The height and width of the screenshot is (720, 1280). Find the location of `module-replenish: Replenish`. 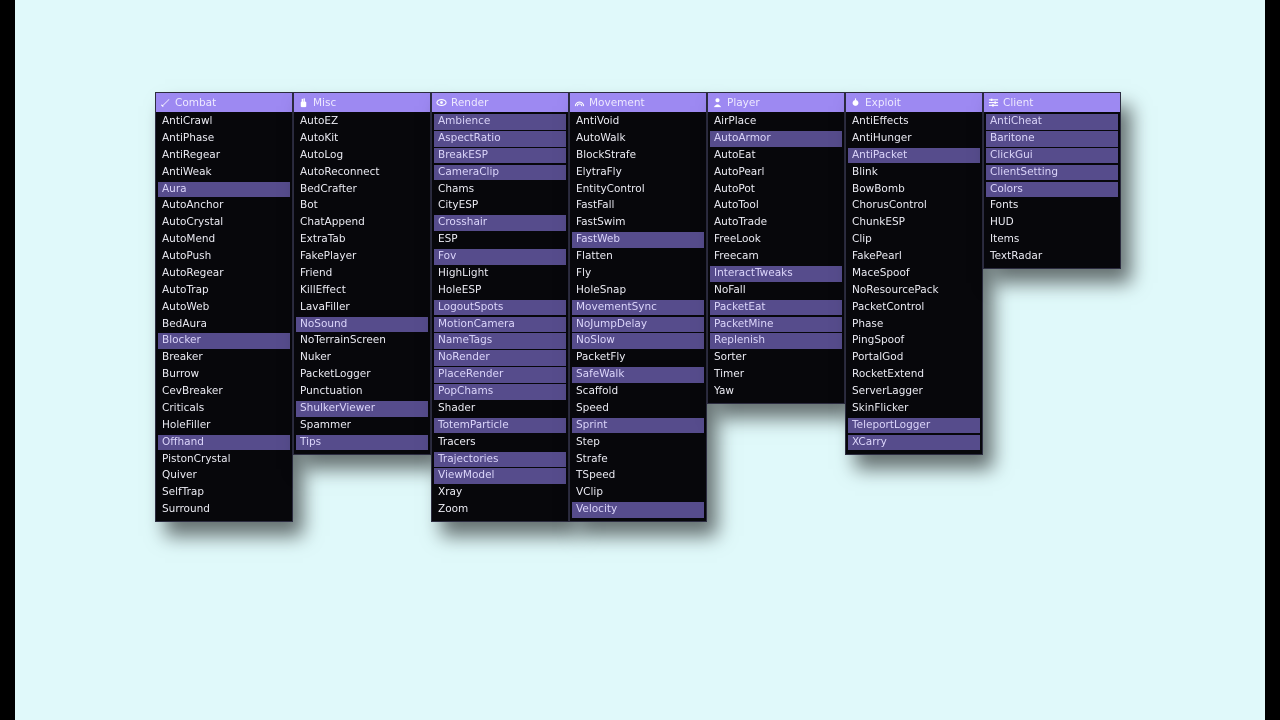

module-replenish: Replenish is located at coordinates (776, 341).